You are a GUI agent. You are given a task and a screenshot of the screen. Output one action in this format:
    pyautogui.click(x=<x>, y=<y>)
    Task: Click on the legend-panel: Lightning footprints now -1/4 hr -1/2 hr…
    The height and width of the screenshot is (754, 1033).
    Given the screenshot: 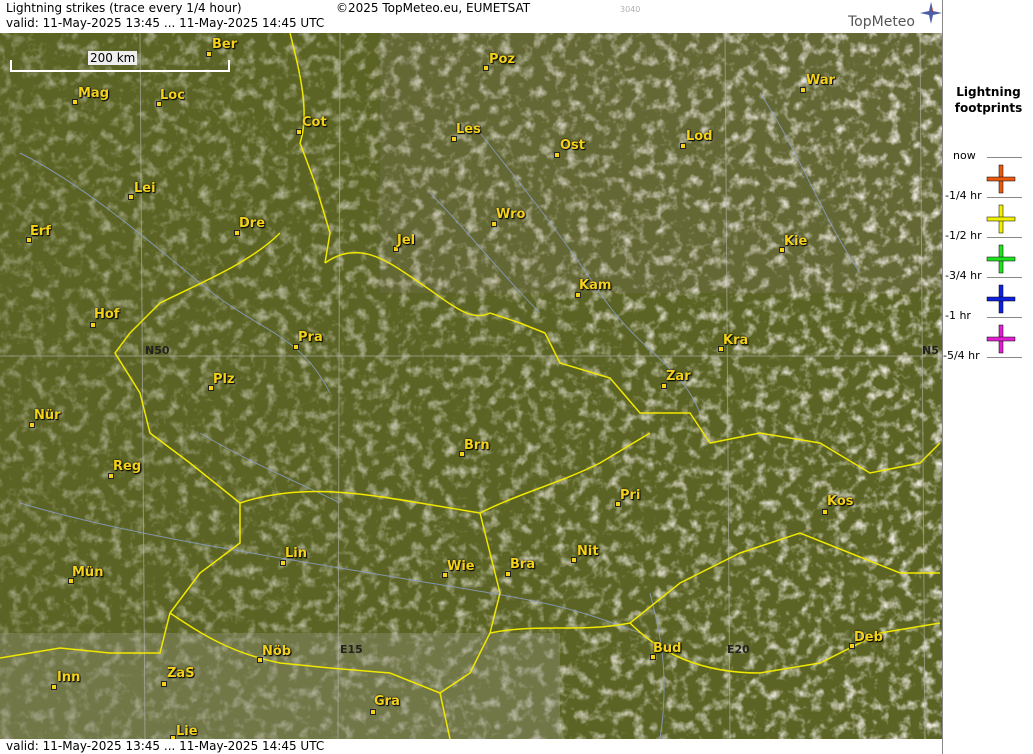 What is the action you would take?
    pyautogui.click(x=987, y=377)
    